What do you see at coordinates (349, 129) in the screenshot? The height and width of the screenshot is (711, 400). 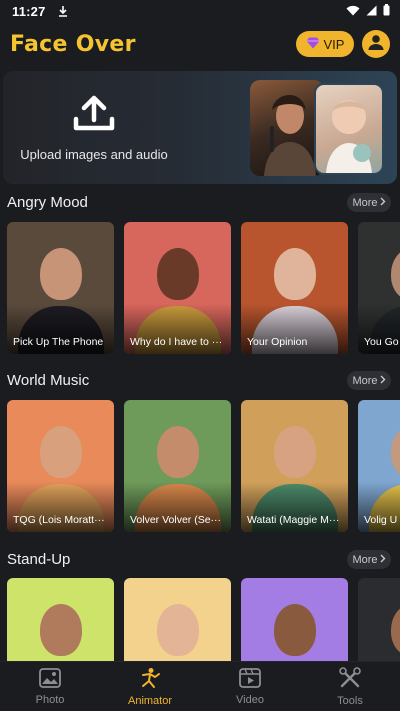 I see `banner-baby-image` at bounding box center [349, 129].